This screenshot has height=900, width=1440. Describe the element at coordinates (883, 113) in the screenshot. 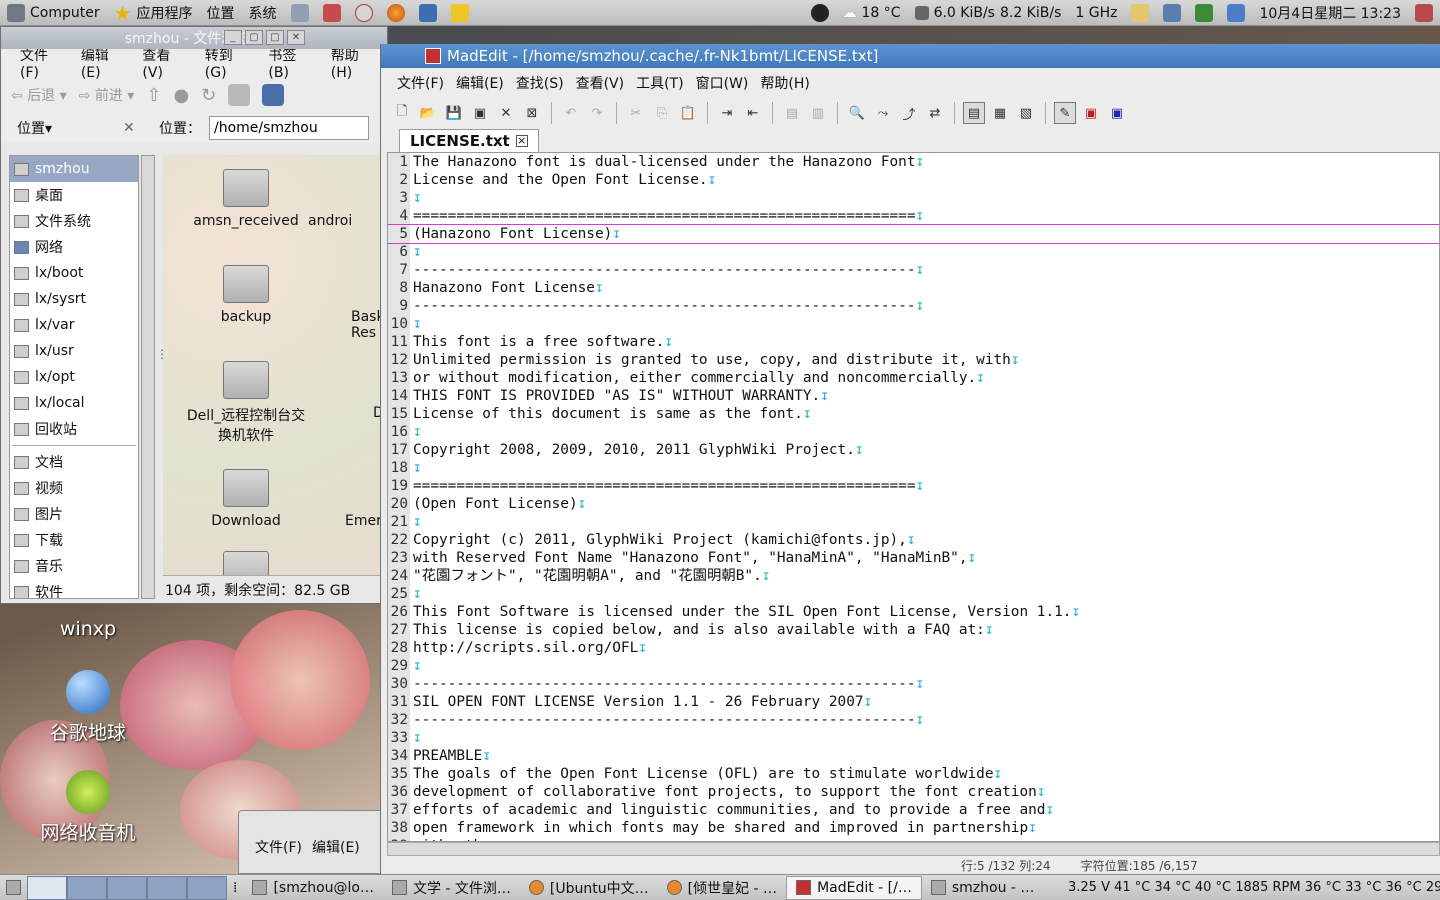

I see `find-next-icon: ⤳` at that location.